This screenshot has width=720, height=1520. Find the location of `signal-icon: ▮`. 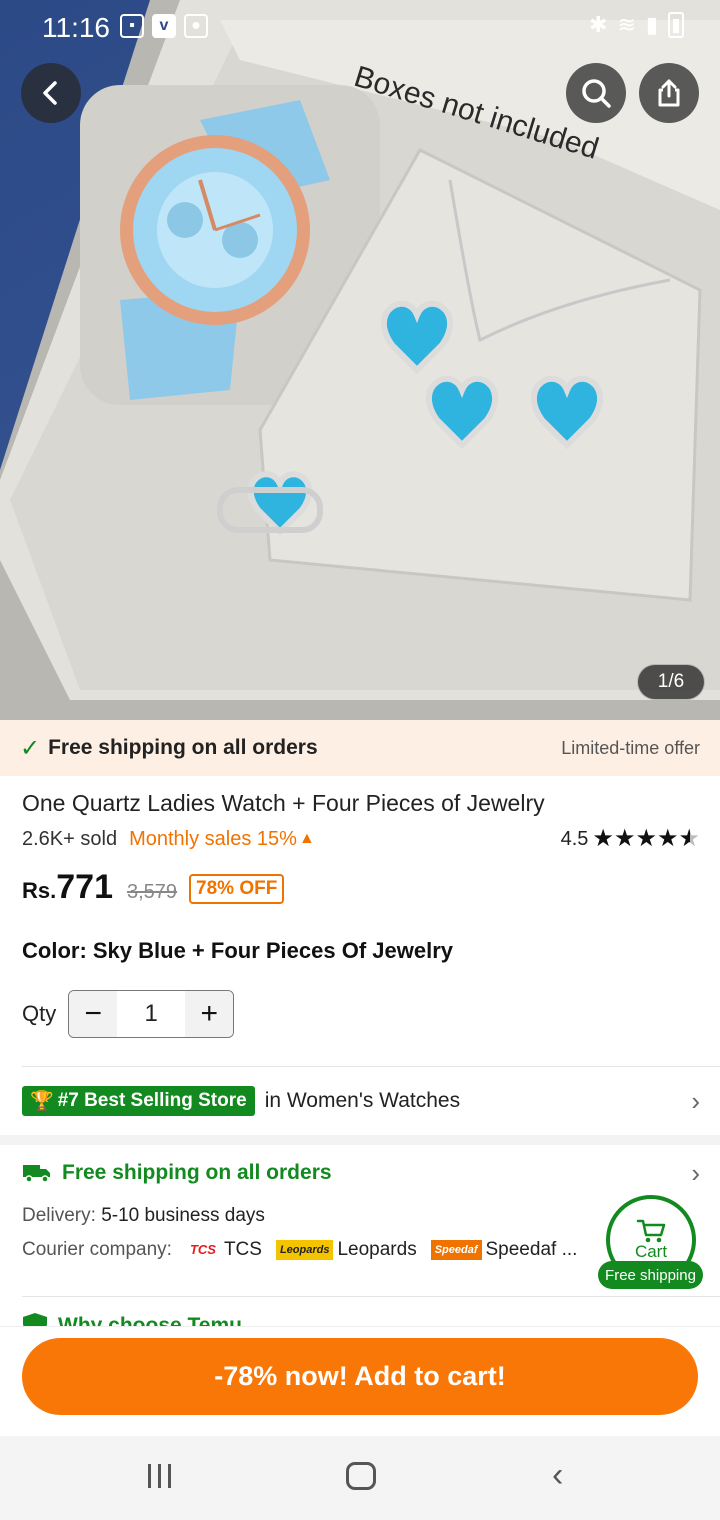

signal-icon: ▮ is located at coordinates (651, 24).